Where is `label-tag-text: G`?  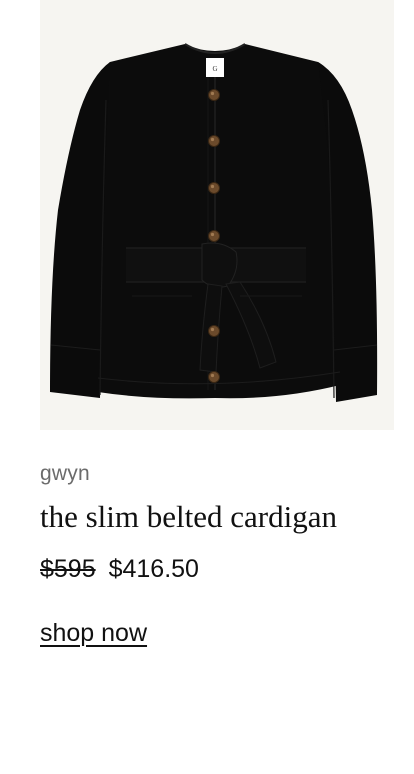
label-tag-text: G is located at coordinates (214, 69).